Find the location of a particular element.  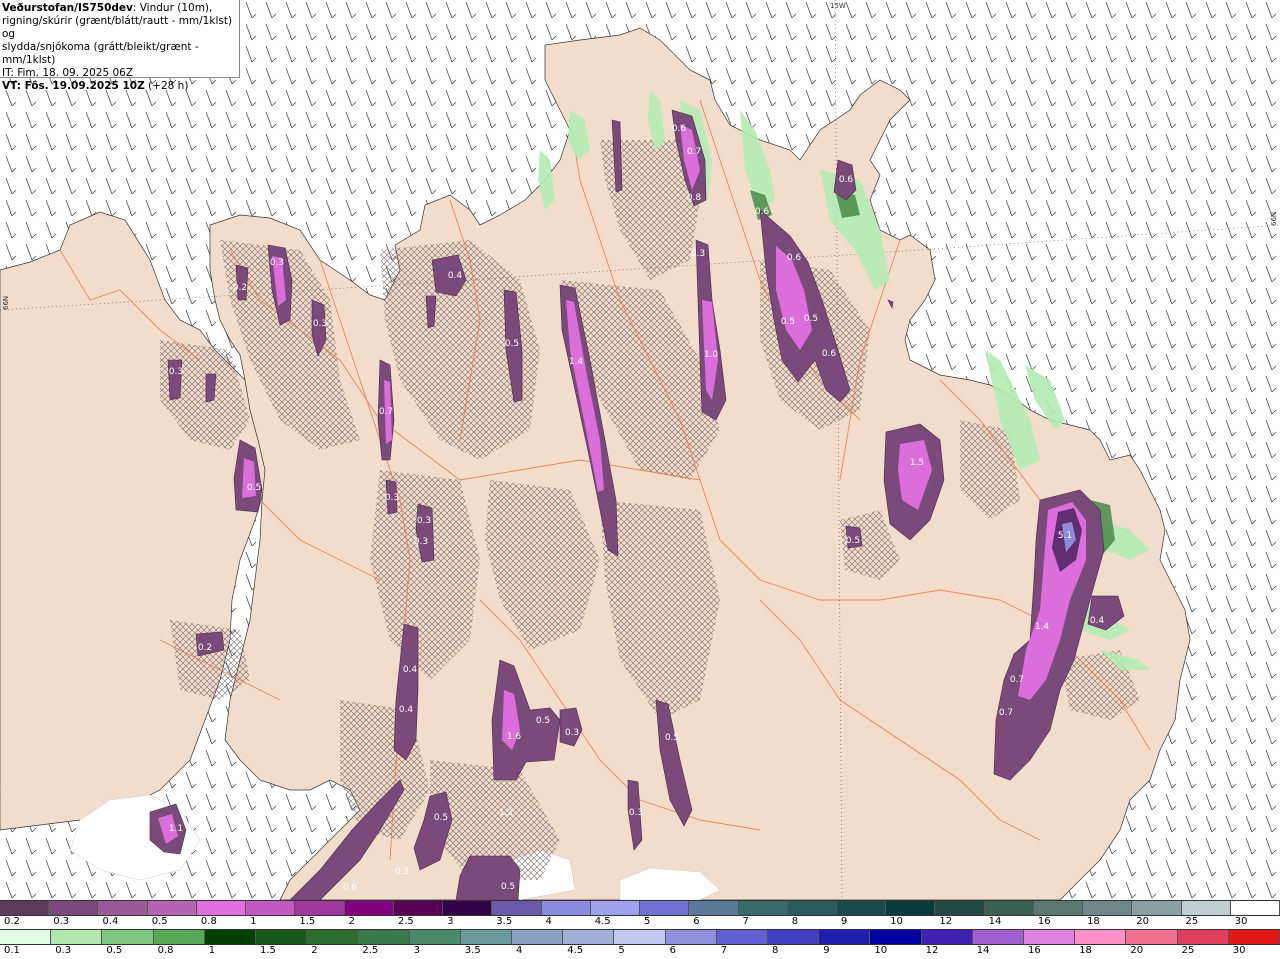

legend-label: 4.5 is located at coordinates (575, 950).